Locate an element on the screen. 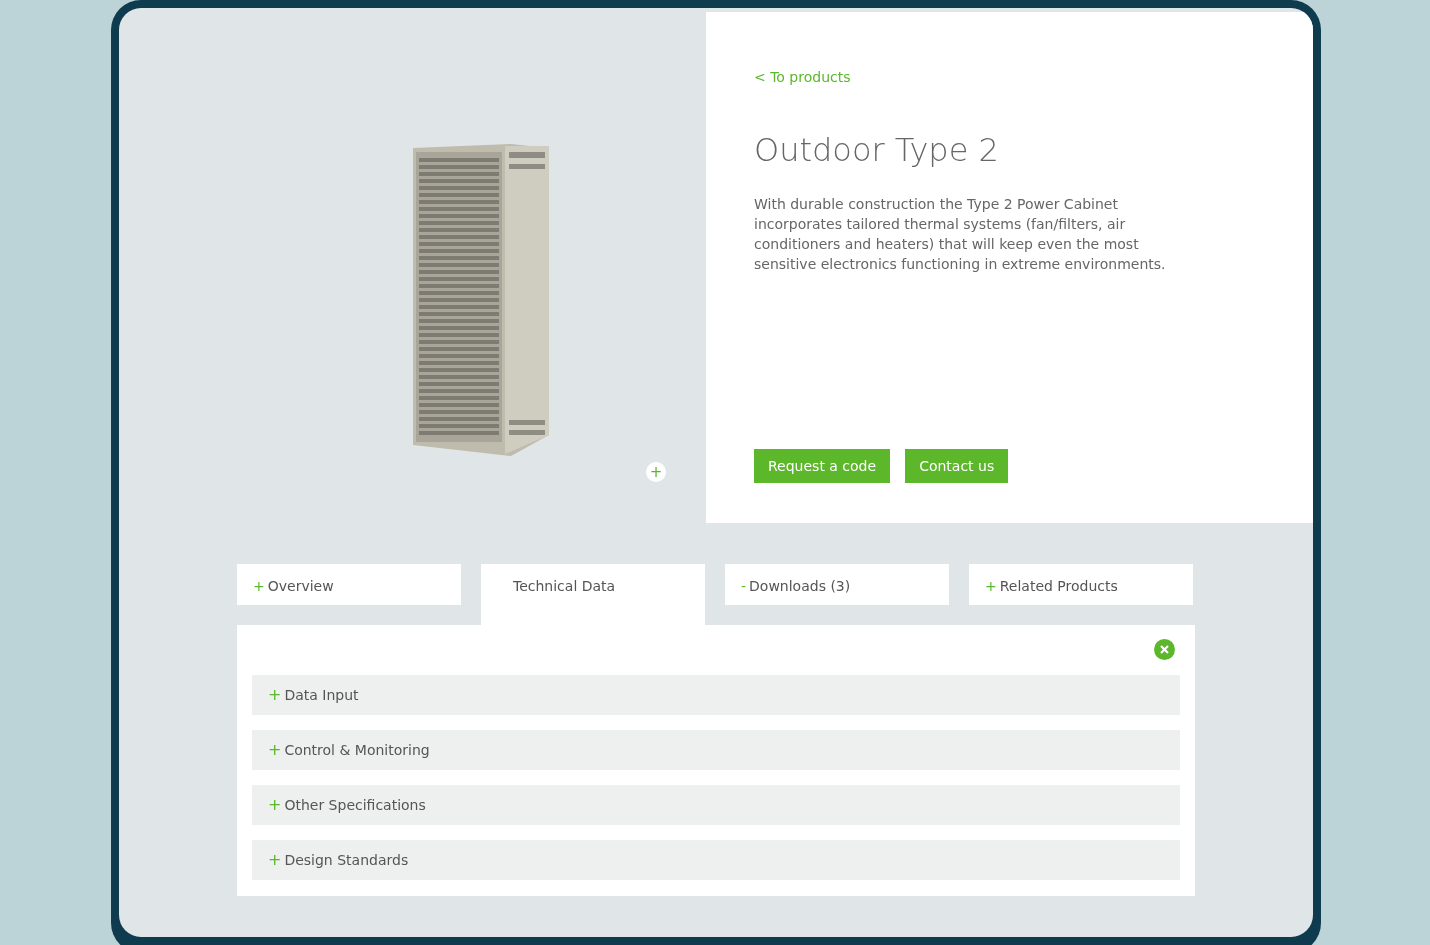 The width and height of the screenshot is (1430, 945). accordion-header: + Control & Monitoring is located at coordinates (716, 750).